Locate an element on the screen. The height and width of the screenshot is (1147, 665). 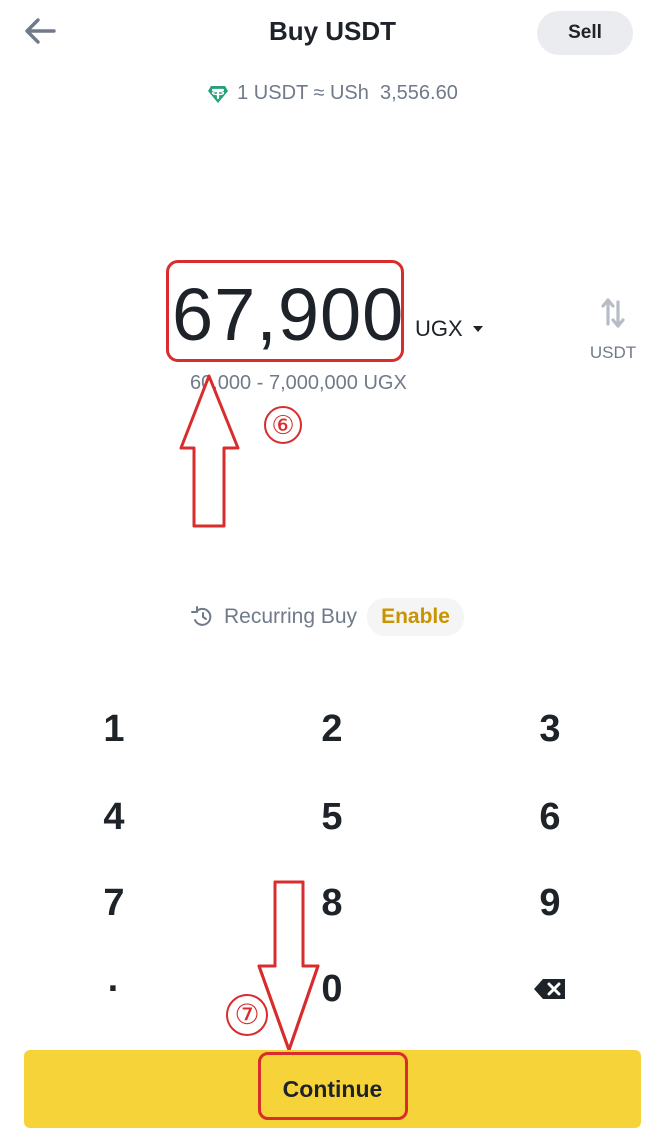
keypad-key-9: 9 is located at coordinates (550, 903).